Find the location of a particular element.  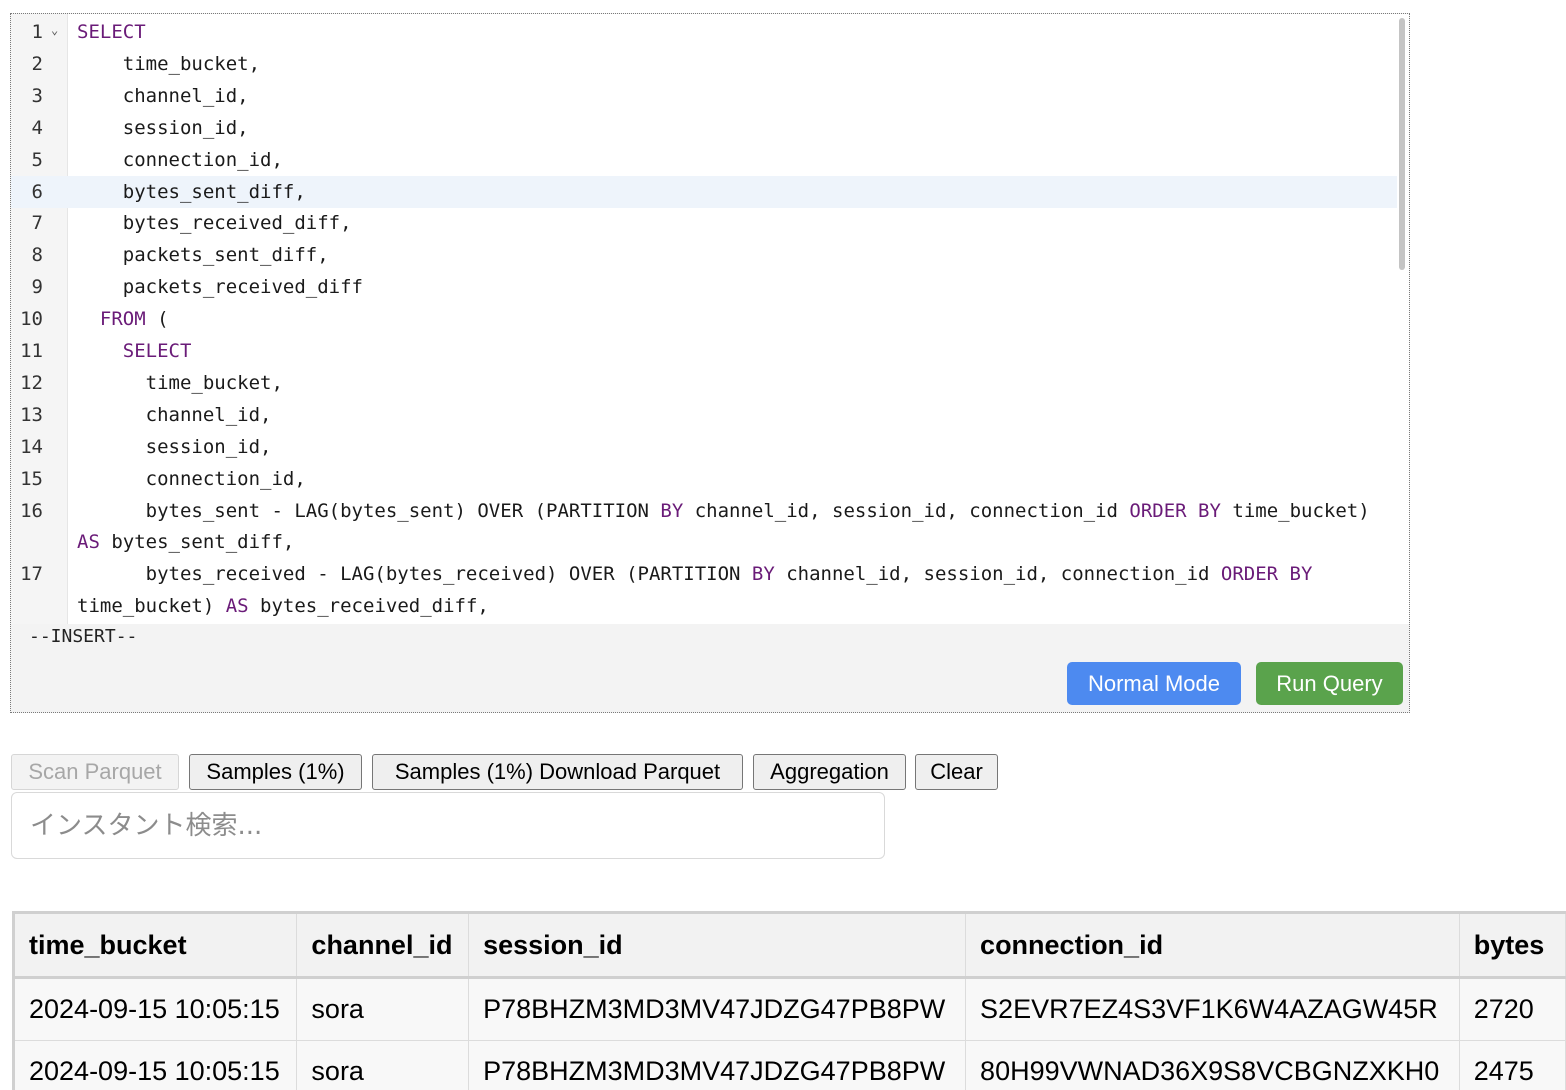

line-number: 4 is located at coordinates (37, 127).